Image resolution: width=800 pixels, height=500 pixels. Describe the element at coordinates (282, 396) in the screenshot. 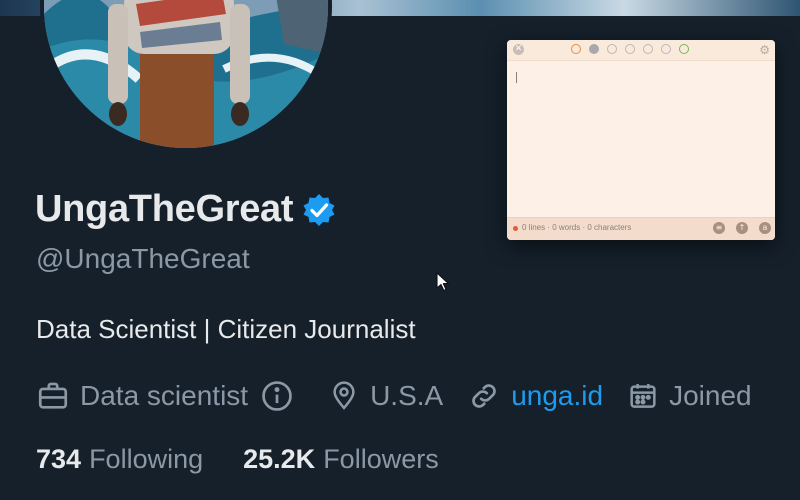

I see `info-icon` at that location.